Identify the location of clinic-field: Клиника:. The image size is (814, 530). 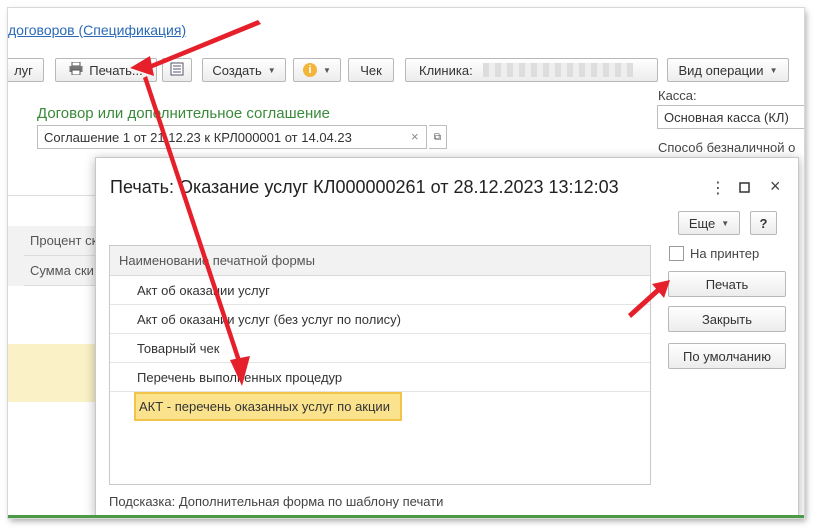
(531, 70).